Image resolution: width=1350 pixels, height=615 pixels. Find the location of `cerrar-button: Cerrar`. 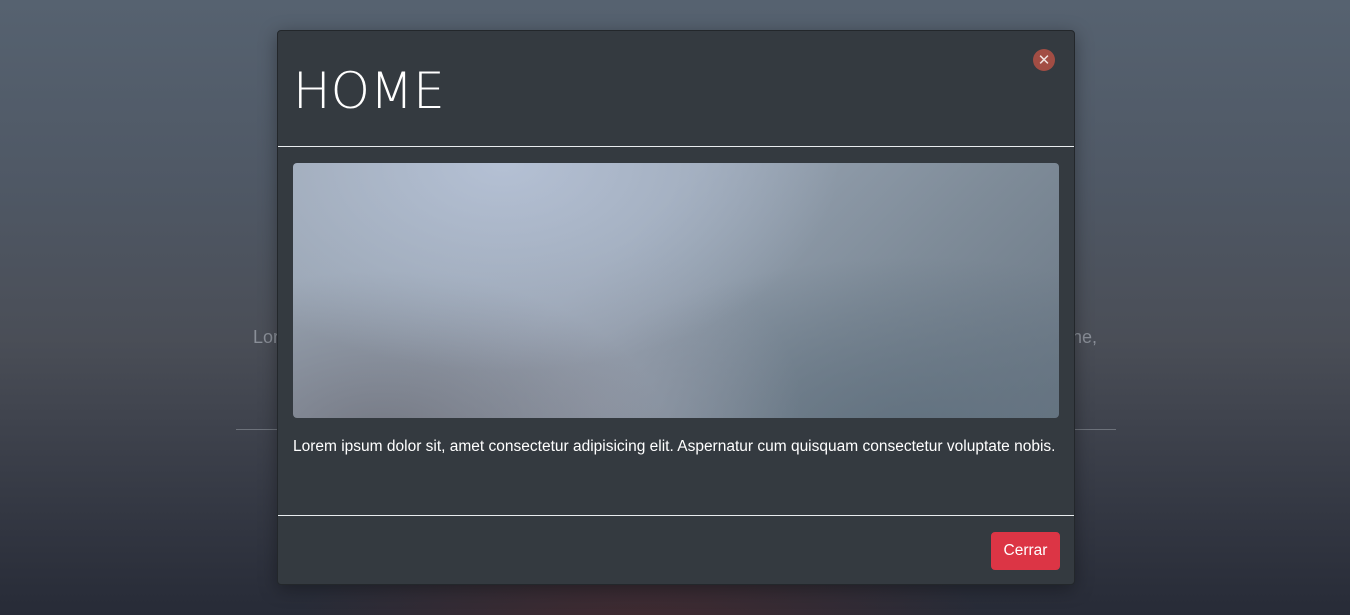

cerrar-button: Cerrar is located at coordinates (1025, 551).